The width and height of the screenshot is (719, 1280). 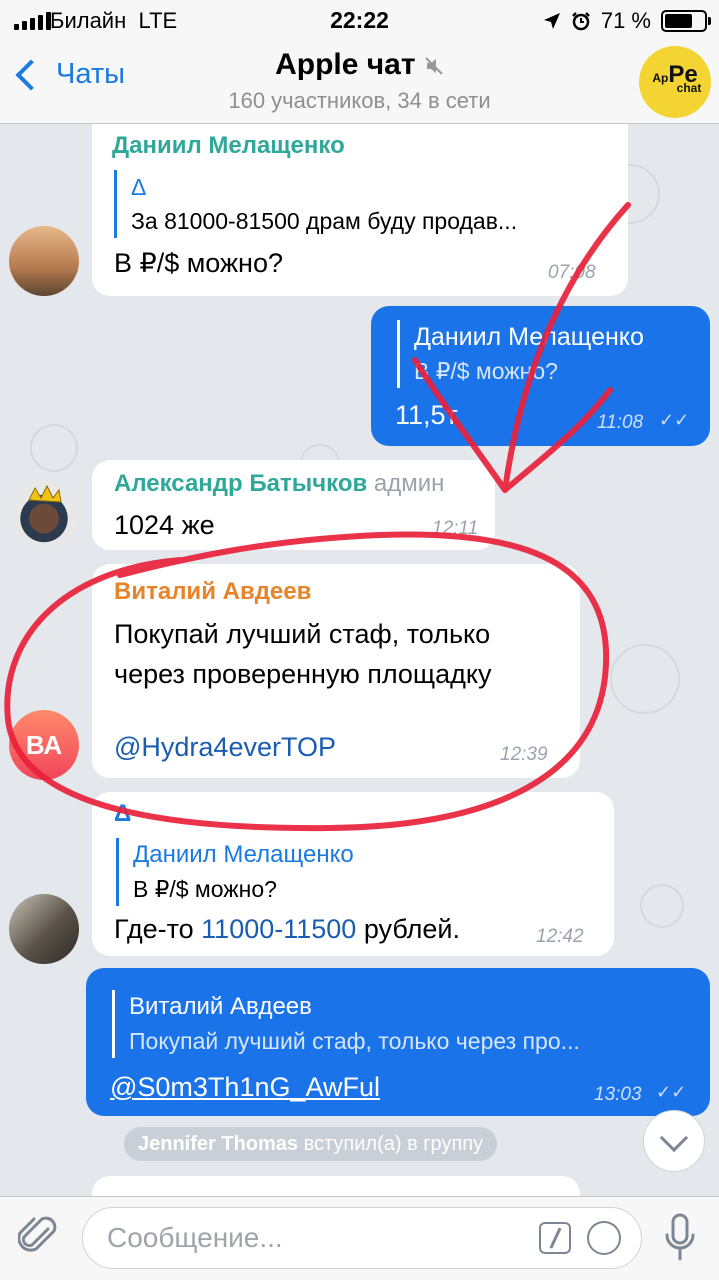 What do you see at coordinates (560, 936) in the screenshot?
I see `message-time: 12:42` at bounding box center [560, 936].